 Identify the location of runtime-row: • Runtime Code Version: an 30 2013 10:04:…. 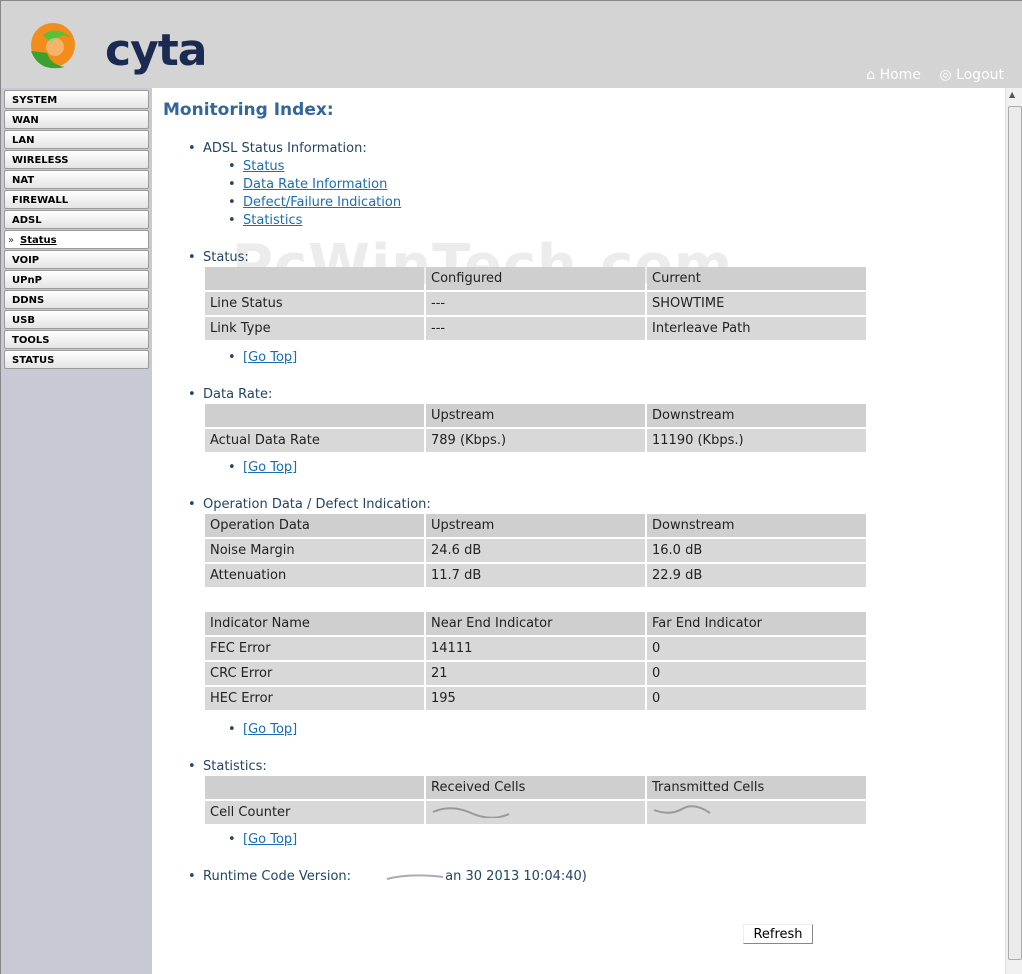
(387, 876).